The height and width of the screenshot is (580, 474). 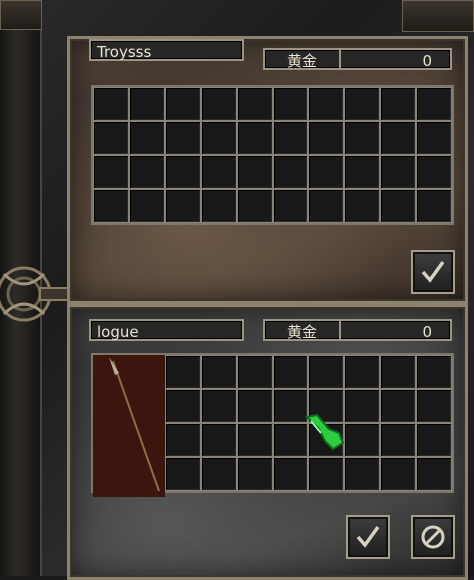 What do you see at coordinates (166, 330) in the screenshot?
I see `self-player-name: logue` at bounding box center [166, 330].